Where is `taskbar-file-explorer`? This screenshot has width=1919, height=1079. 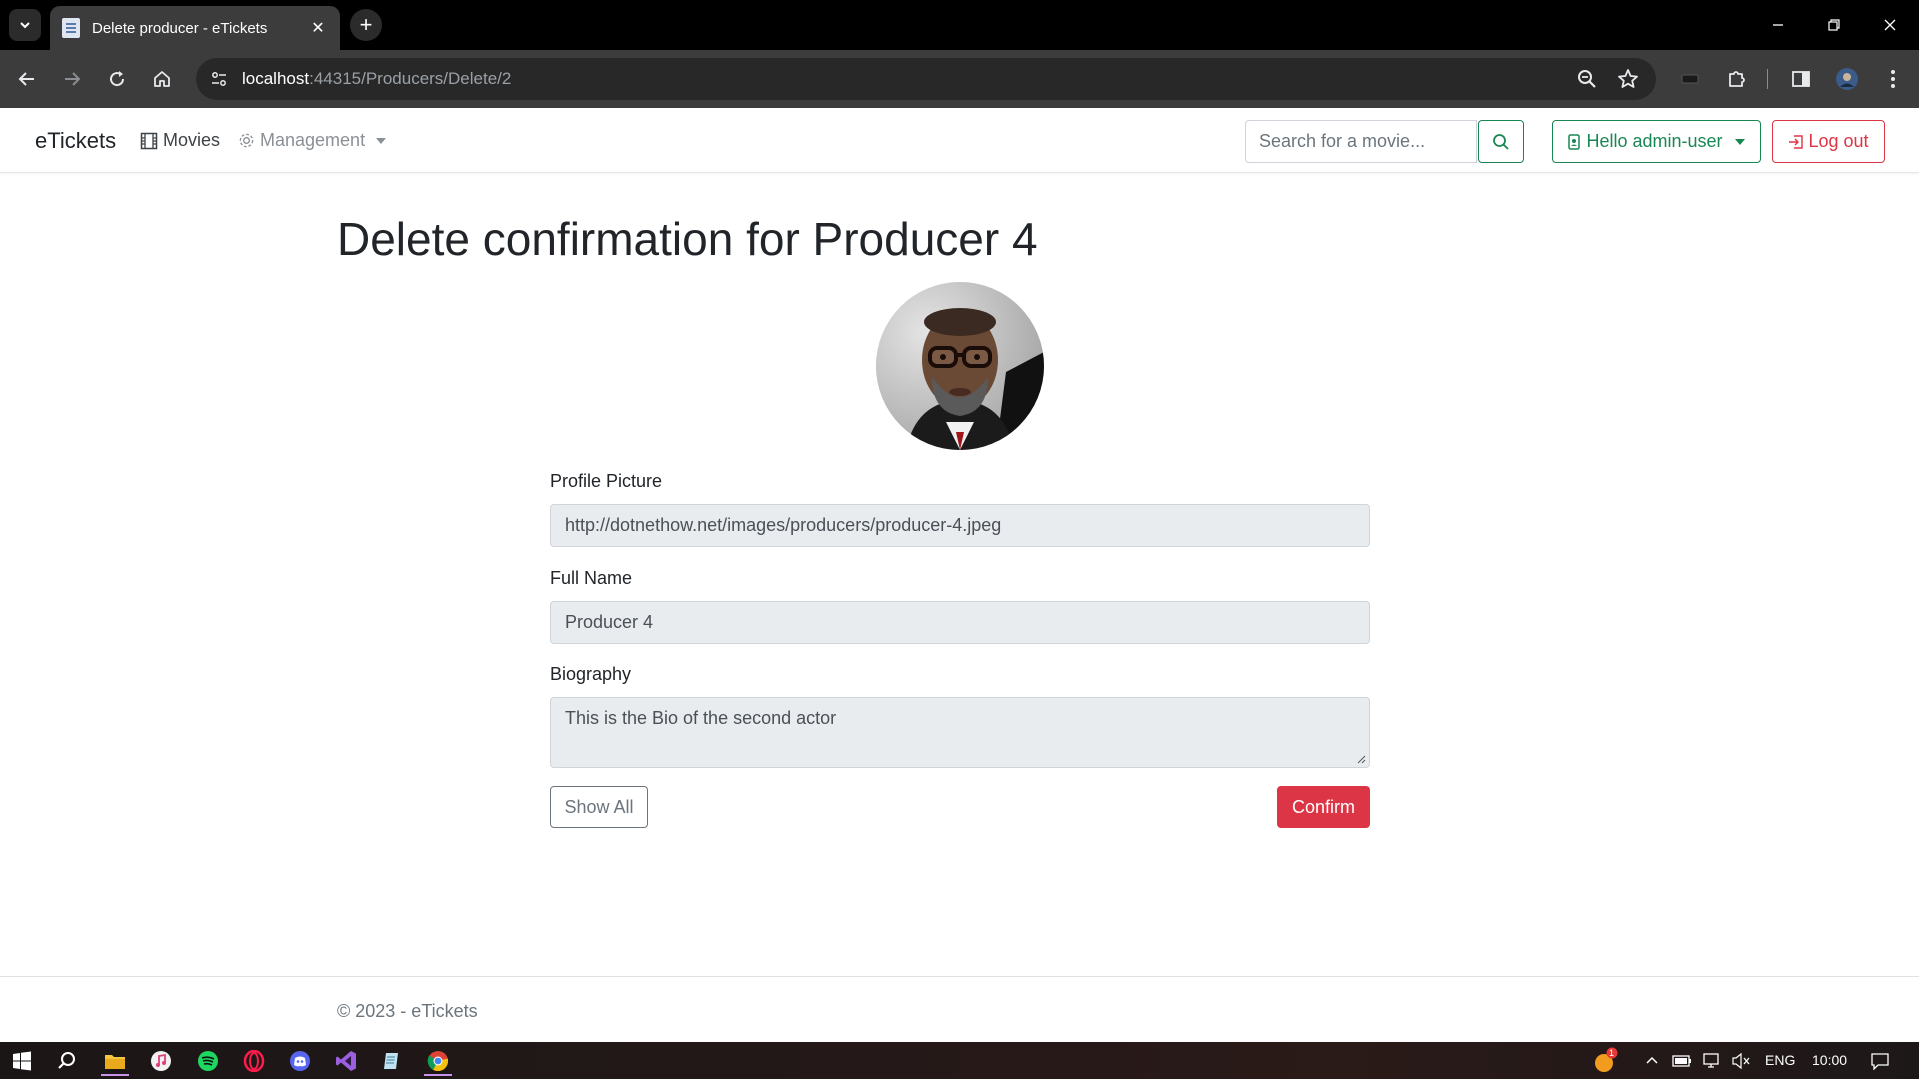
taskbar-file-explorer is located at coordinates (115, 1060).